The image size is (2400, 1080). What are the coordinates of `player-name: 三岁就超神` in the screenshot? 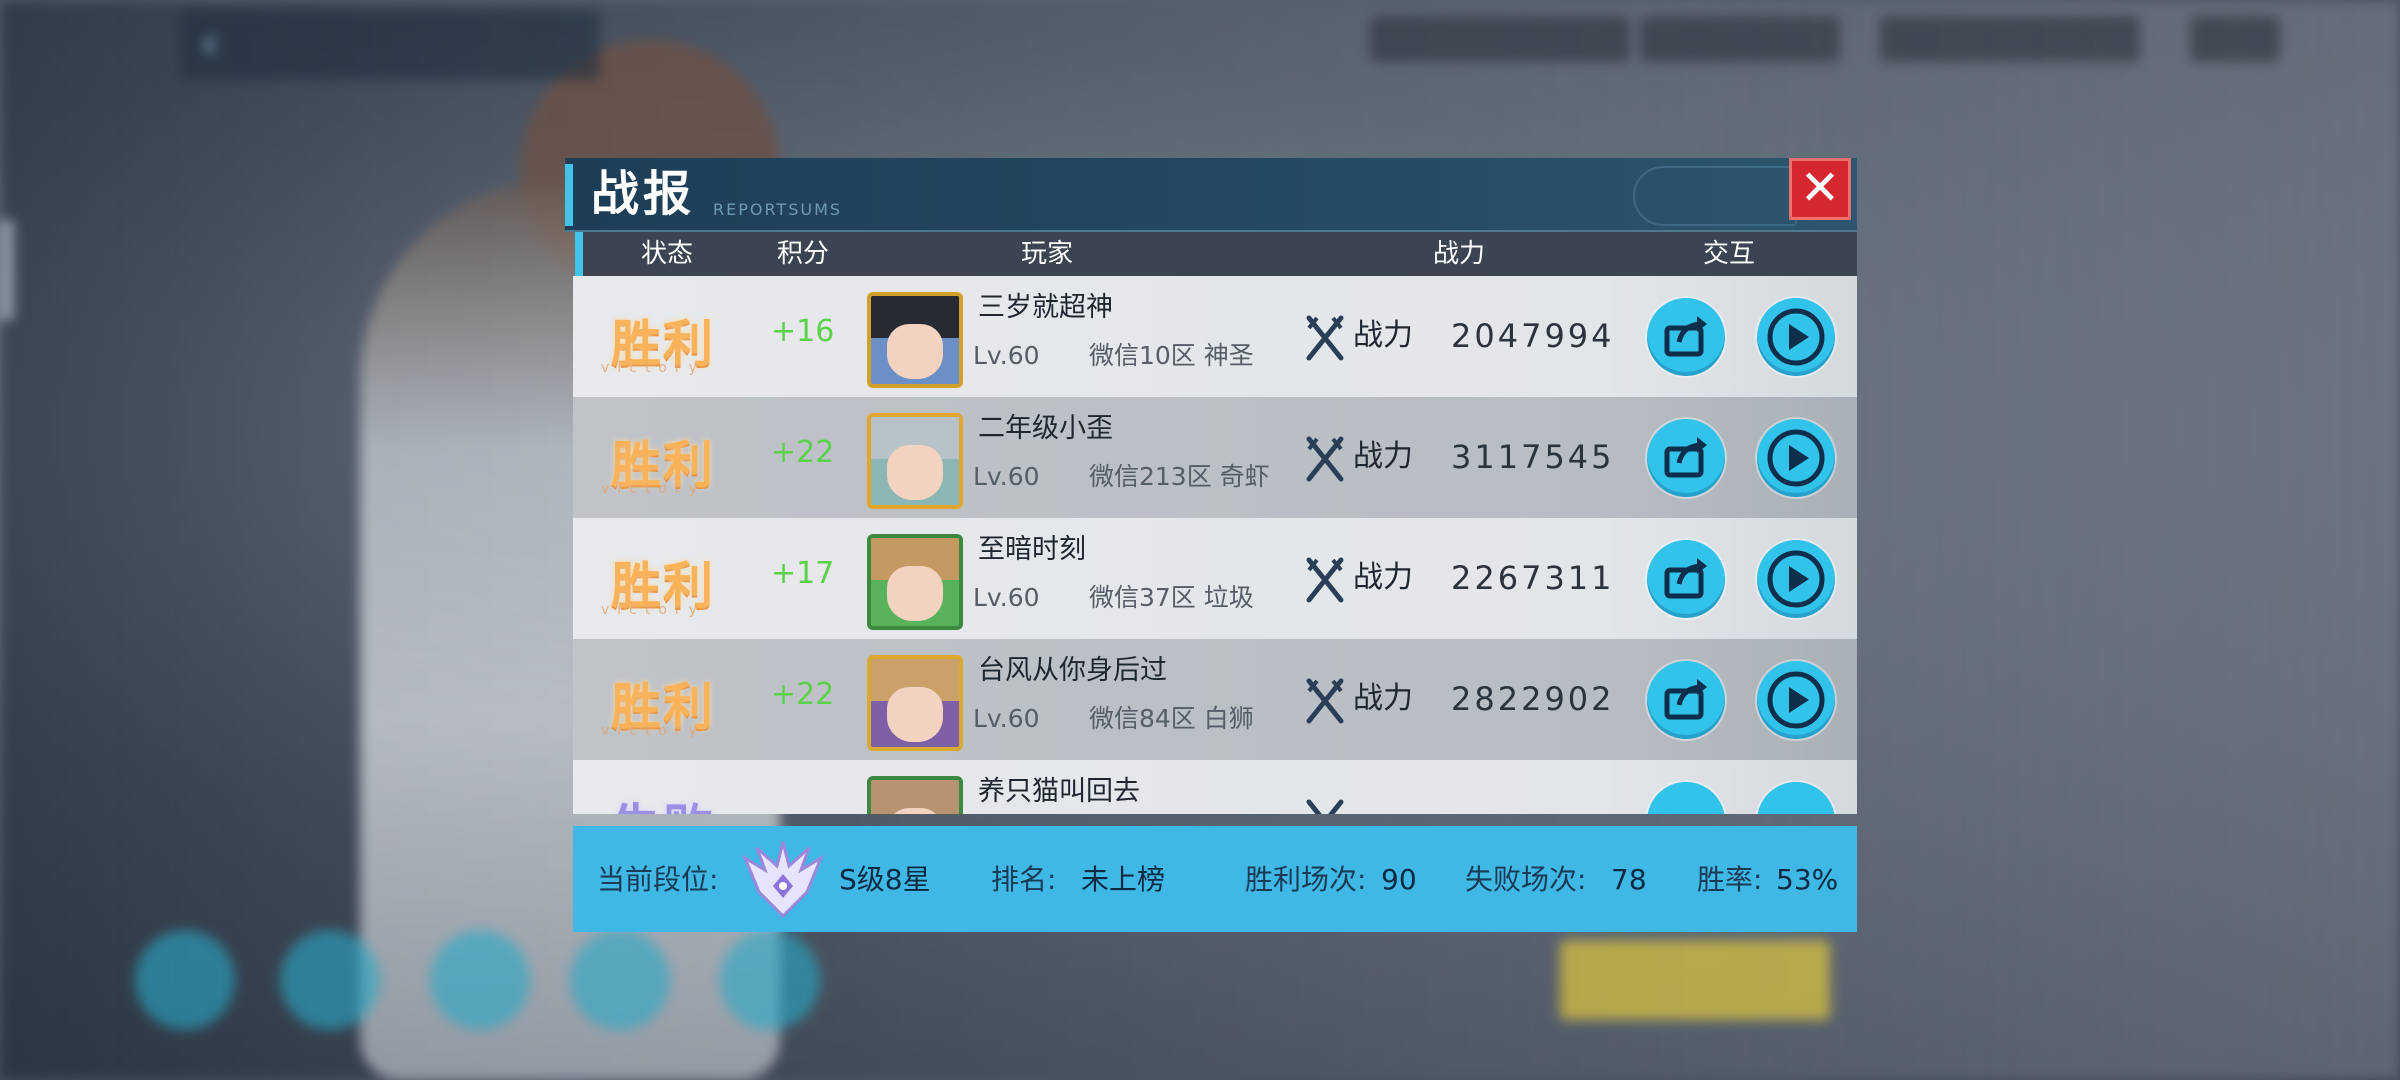 It's located at (1045, 307).